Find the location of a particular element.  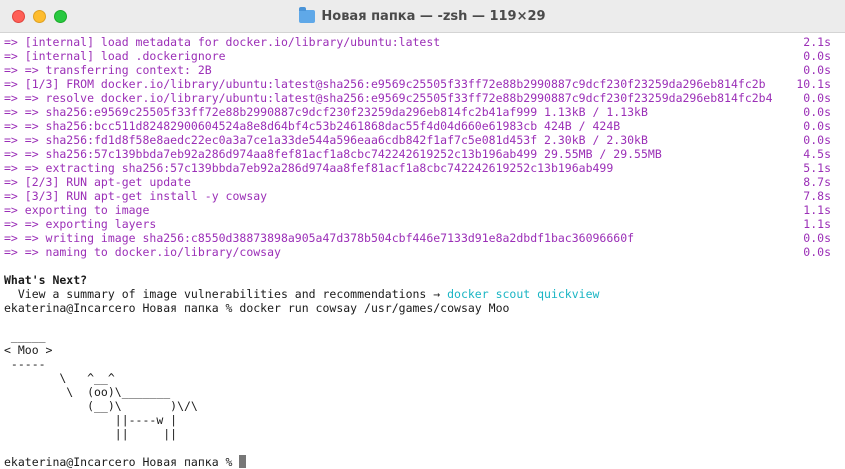

text-cursor is located at coordinates (243, 461).